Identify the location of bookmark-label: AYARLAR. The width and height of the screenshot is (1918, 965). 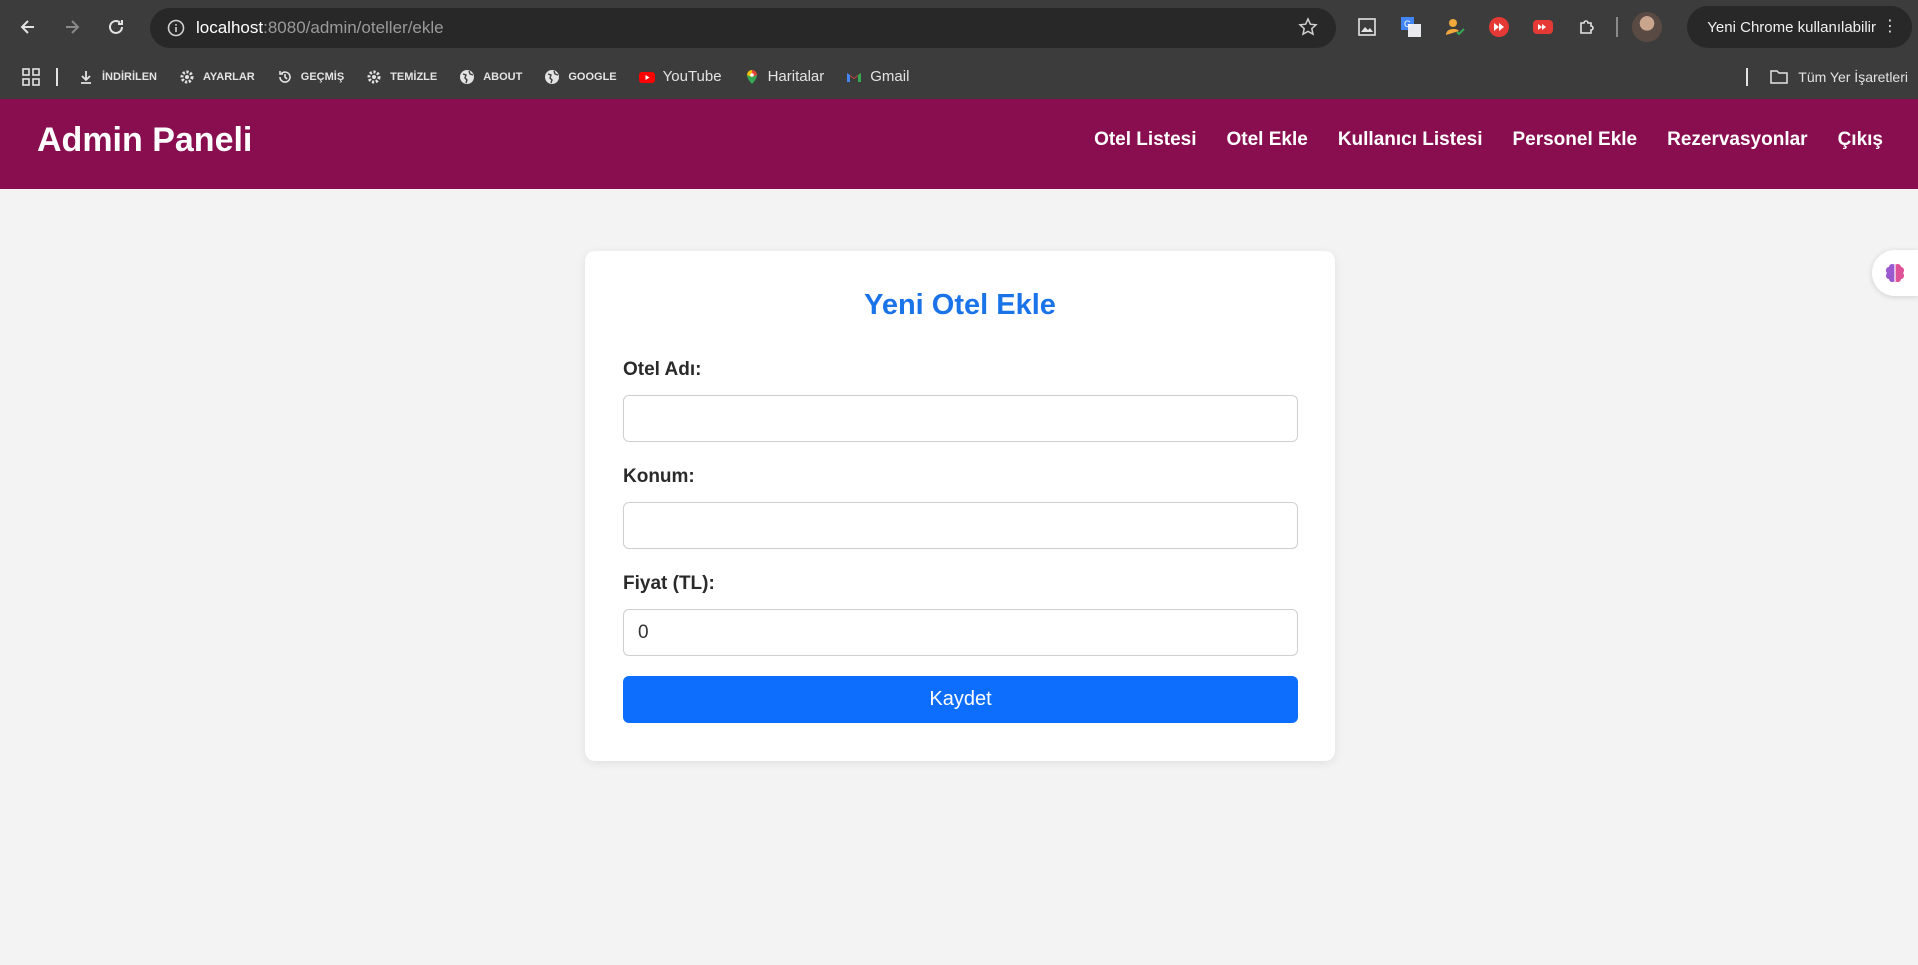
(229, 76).